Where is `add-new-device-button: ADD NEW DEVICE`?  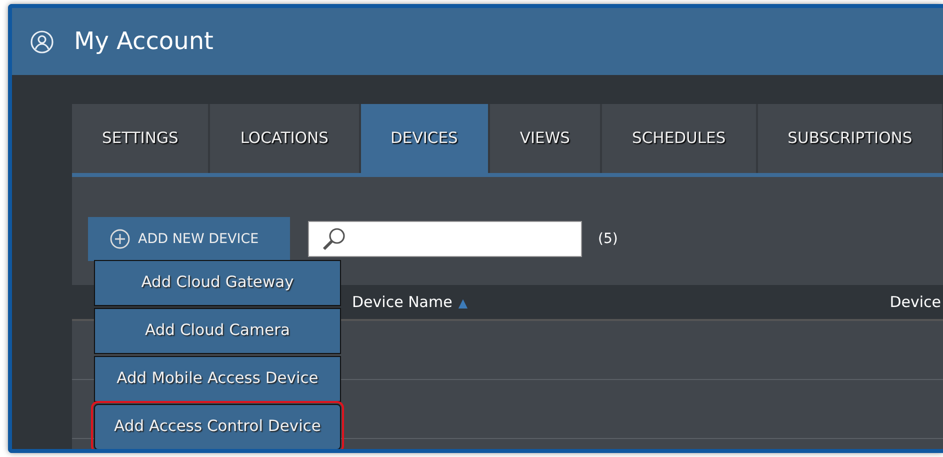 add-new-device-button: ADD NEW DEVICE is located at coordinates (189, 239).